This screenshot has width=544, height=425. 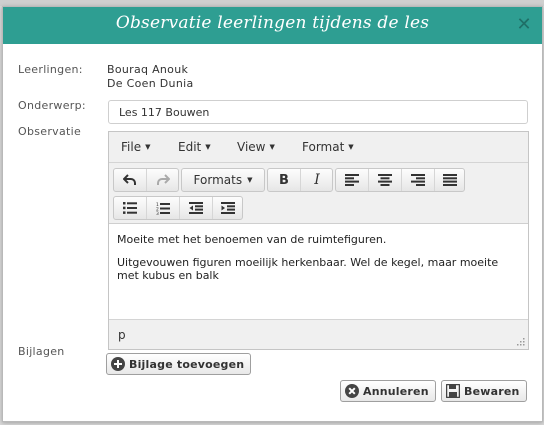 What do you see at coordinates (284, 180) in the screenshot?
I see `bold-button: B` at bounding box center [284, 180].